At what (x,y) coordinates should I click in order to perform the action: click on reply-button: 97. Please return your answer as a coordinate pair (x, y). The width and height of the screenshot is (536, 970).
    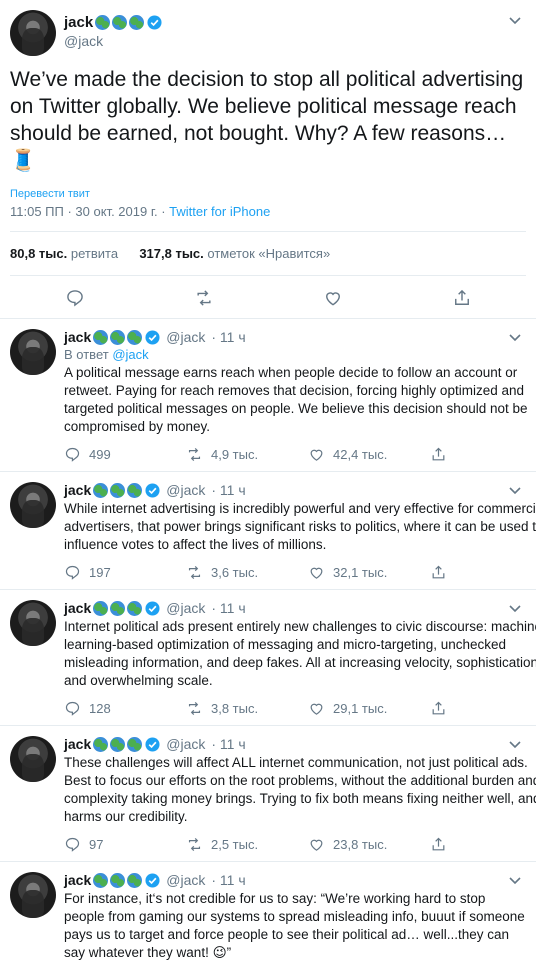
    Looking at the image, I should click on (125, 844).